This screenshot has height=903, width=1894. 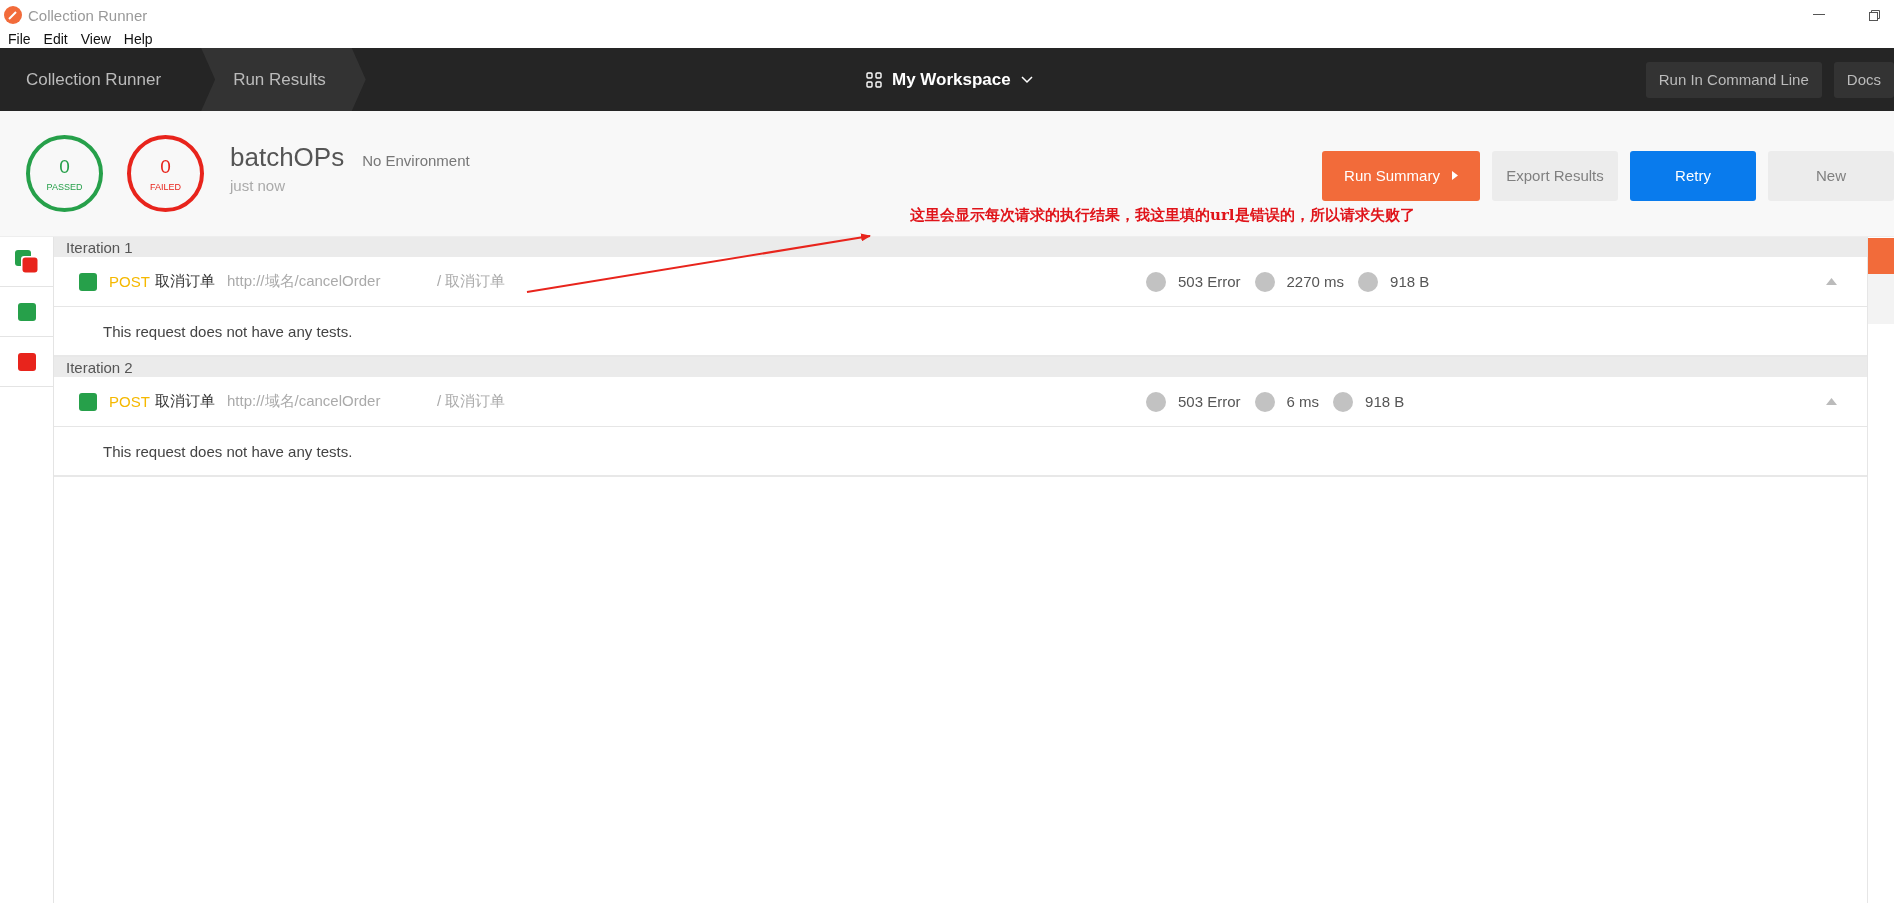 I want to click on window-title: Collection Runner, so click(x=88, y=15).